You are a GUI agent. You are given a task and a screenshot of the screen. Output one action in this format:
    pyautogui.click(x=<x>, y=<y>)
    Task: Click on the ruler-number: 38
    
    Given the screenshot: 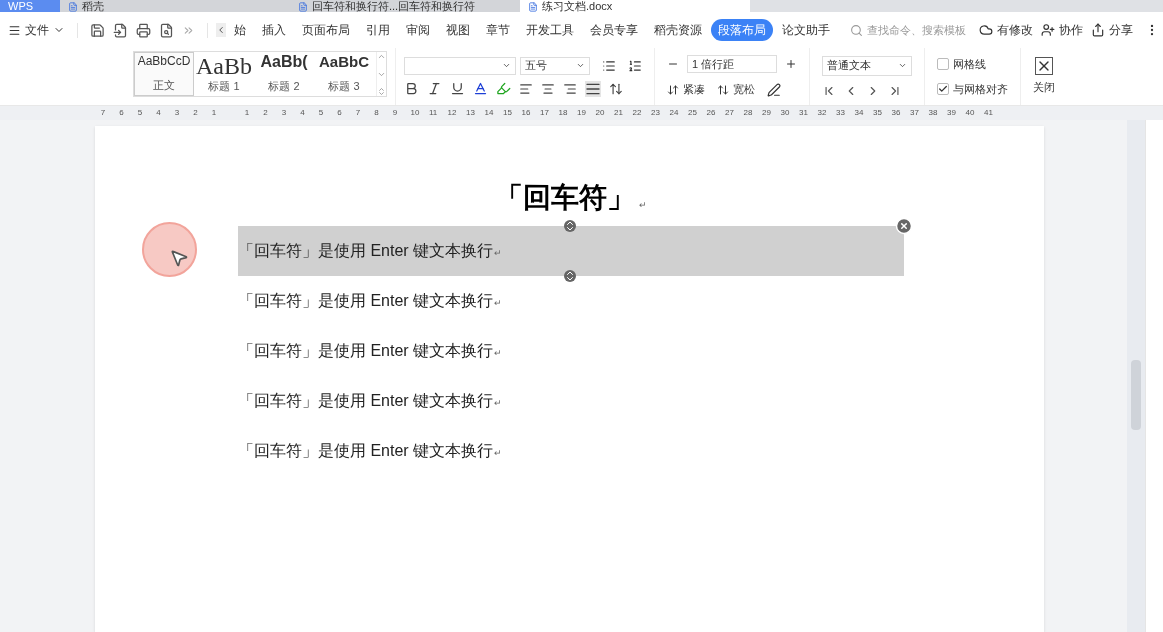 What is the action you would take?
    pyautogui.click(x=931, y=113)
    